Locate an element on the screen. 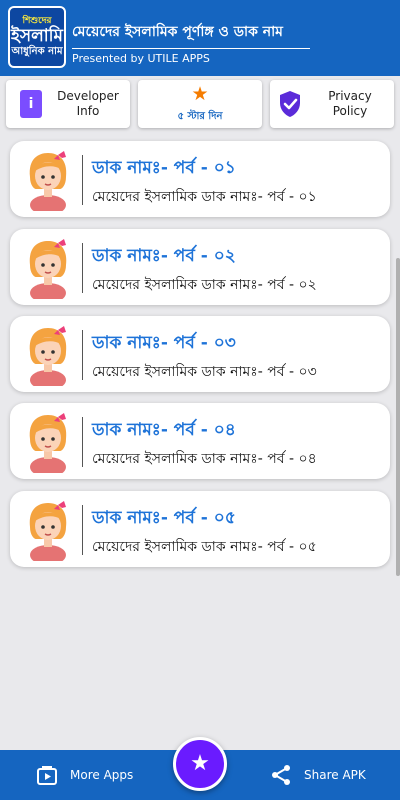 This screenshot has height=800, width=400. card-subtitle: মেয়েদের ইসলামিক ডাক নামঃ- পর্ব - ০২ is located at coordinates (204, 285).